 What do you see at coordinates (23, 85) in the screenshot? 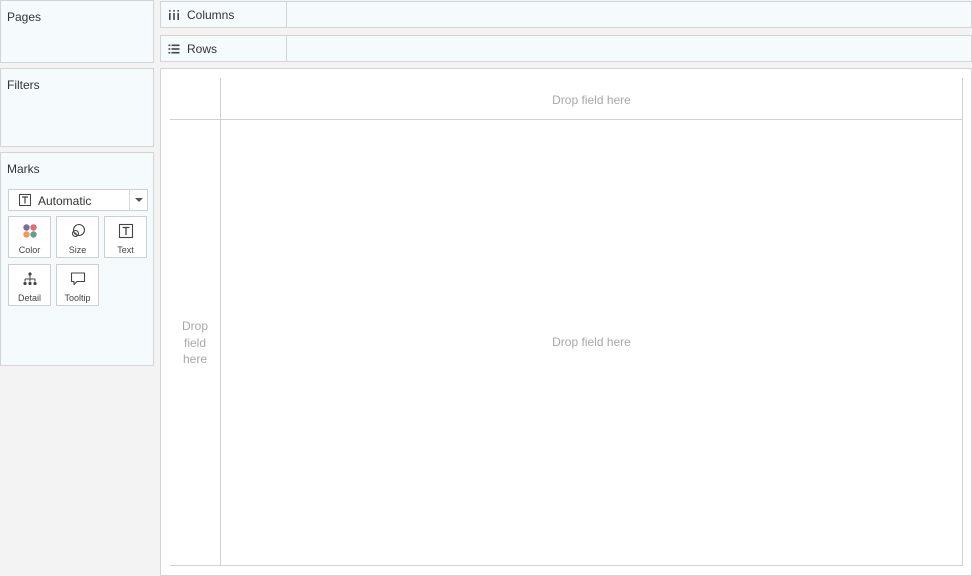
I see `filters-title: Filters` at bounding box center [23, 85].